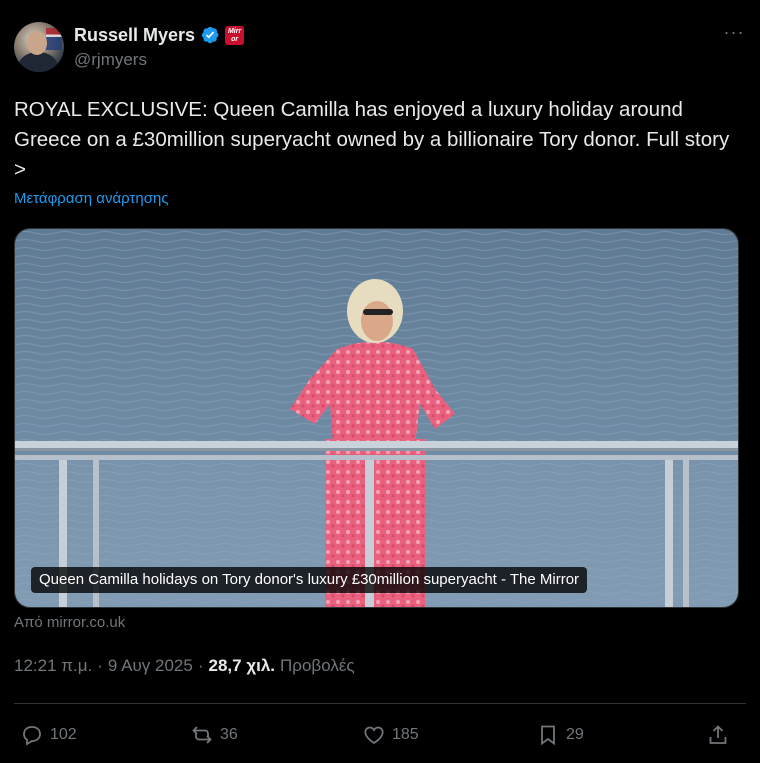 This screenshot has height=763, width=760. What do you see at coordinates (53, 666) in the screenshot?
I see `tweet-time: 12:21 π.μ.` at bounding box center [53, 666].